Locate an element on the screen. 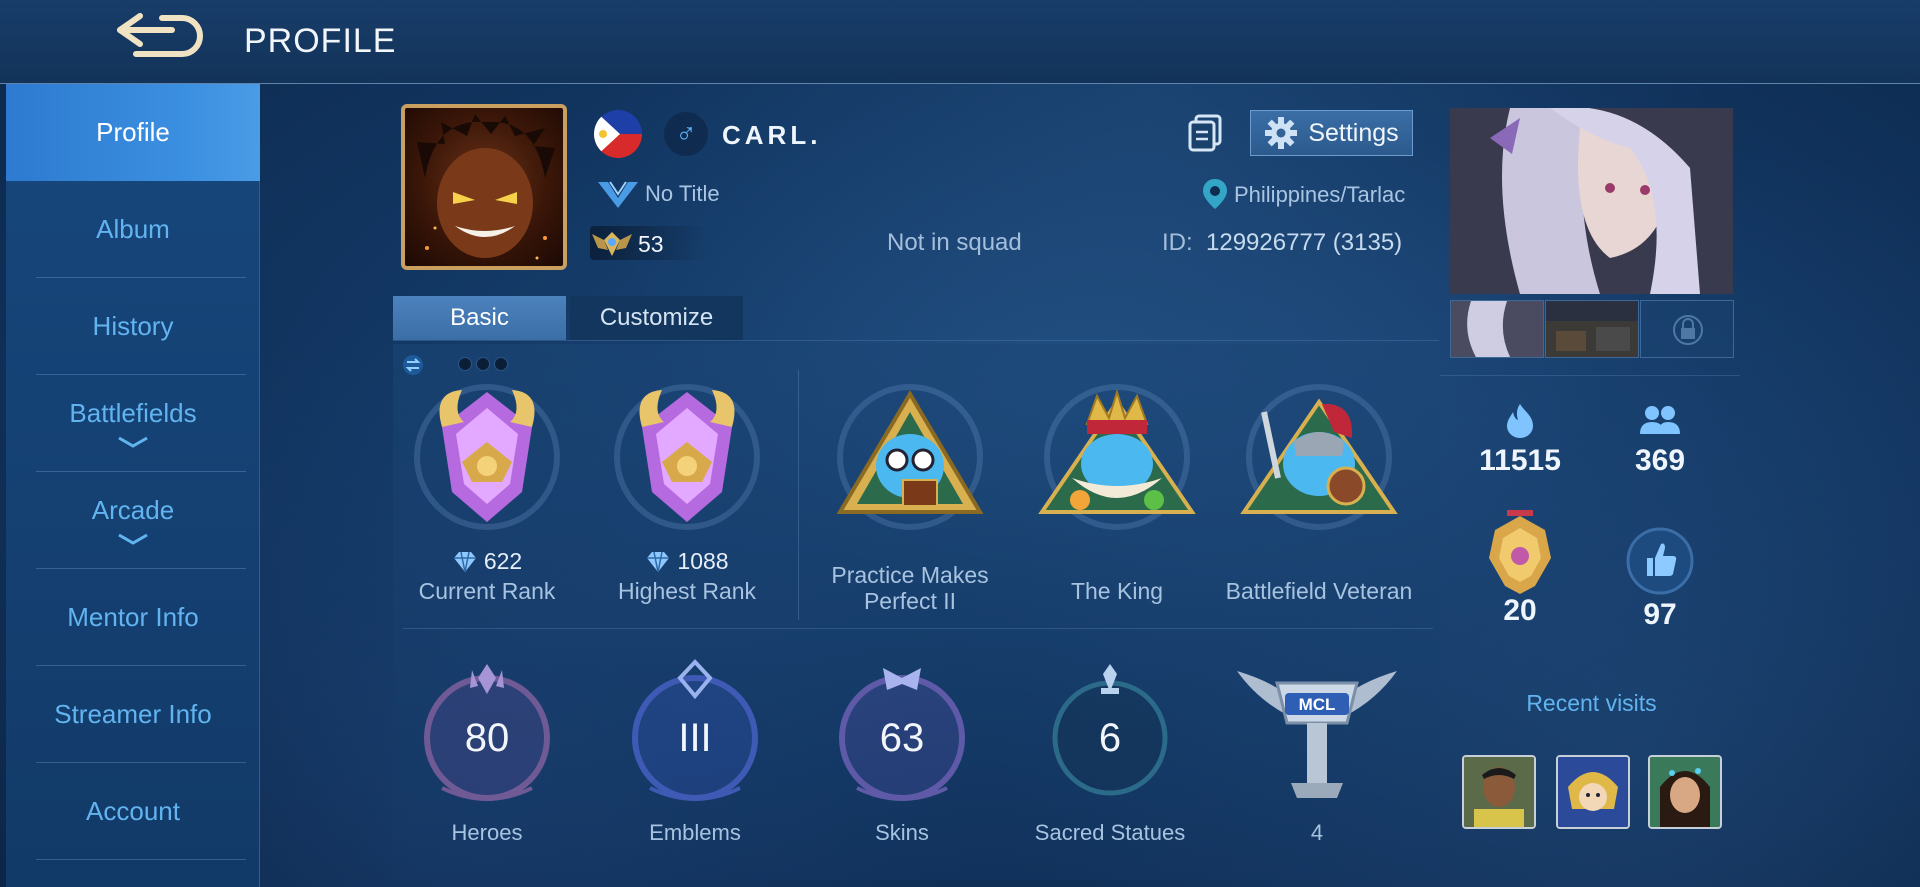  sidebar-item-streamer-info: Streamer Info is located at coordinates (133, 714).